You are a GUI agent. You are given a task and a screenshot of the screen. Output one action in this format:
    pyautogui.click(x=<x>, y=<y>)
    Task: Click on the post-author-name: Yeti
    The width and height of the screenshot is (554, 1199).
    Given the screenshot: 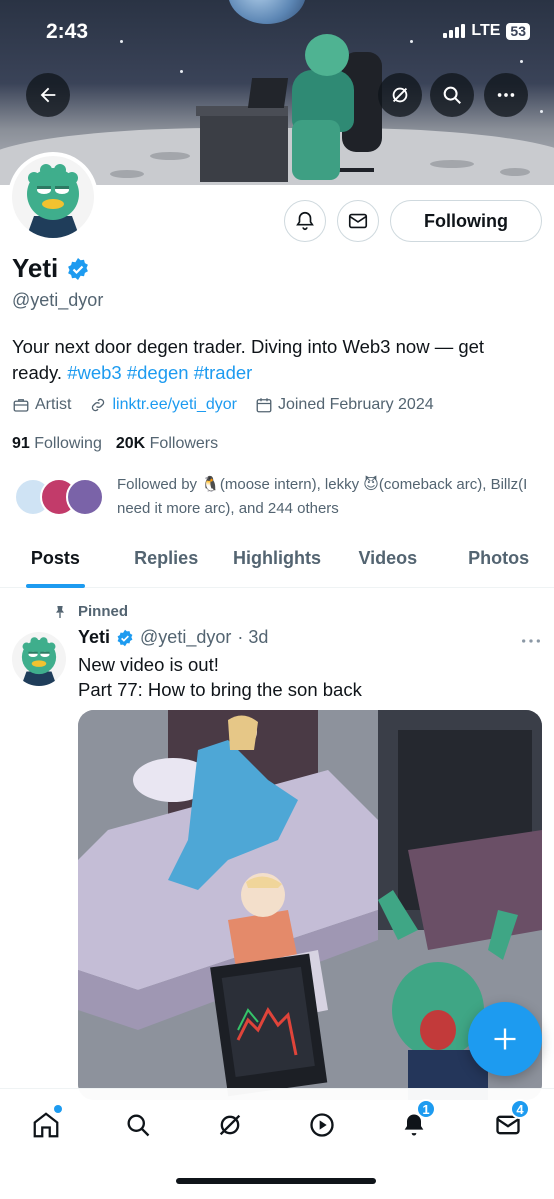 What is the action you would take?
    pyautogui.click(x=94, y=637)
    